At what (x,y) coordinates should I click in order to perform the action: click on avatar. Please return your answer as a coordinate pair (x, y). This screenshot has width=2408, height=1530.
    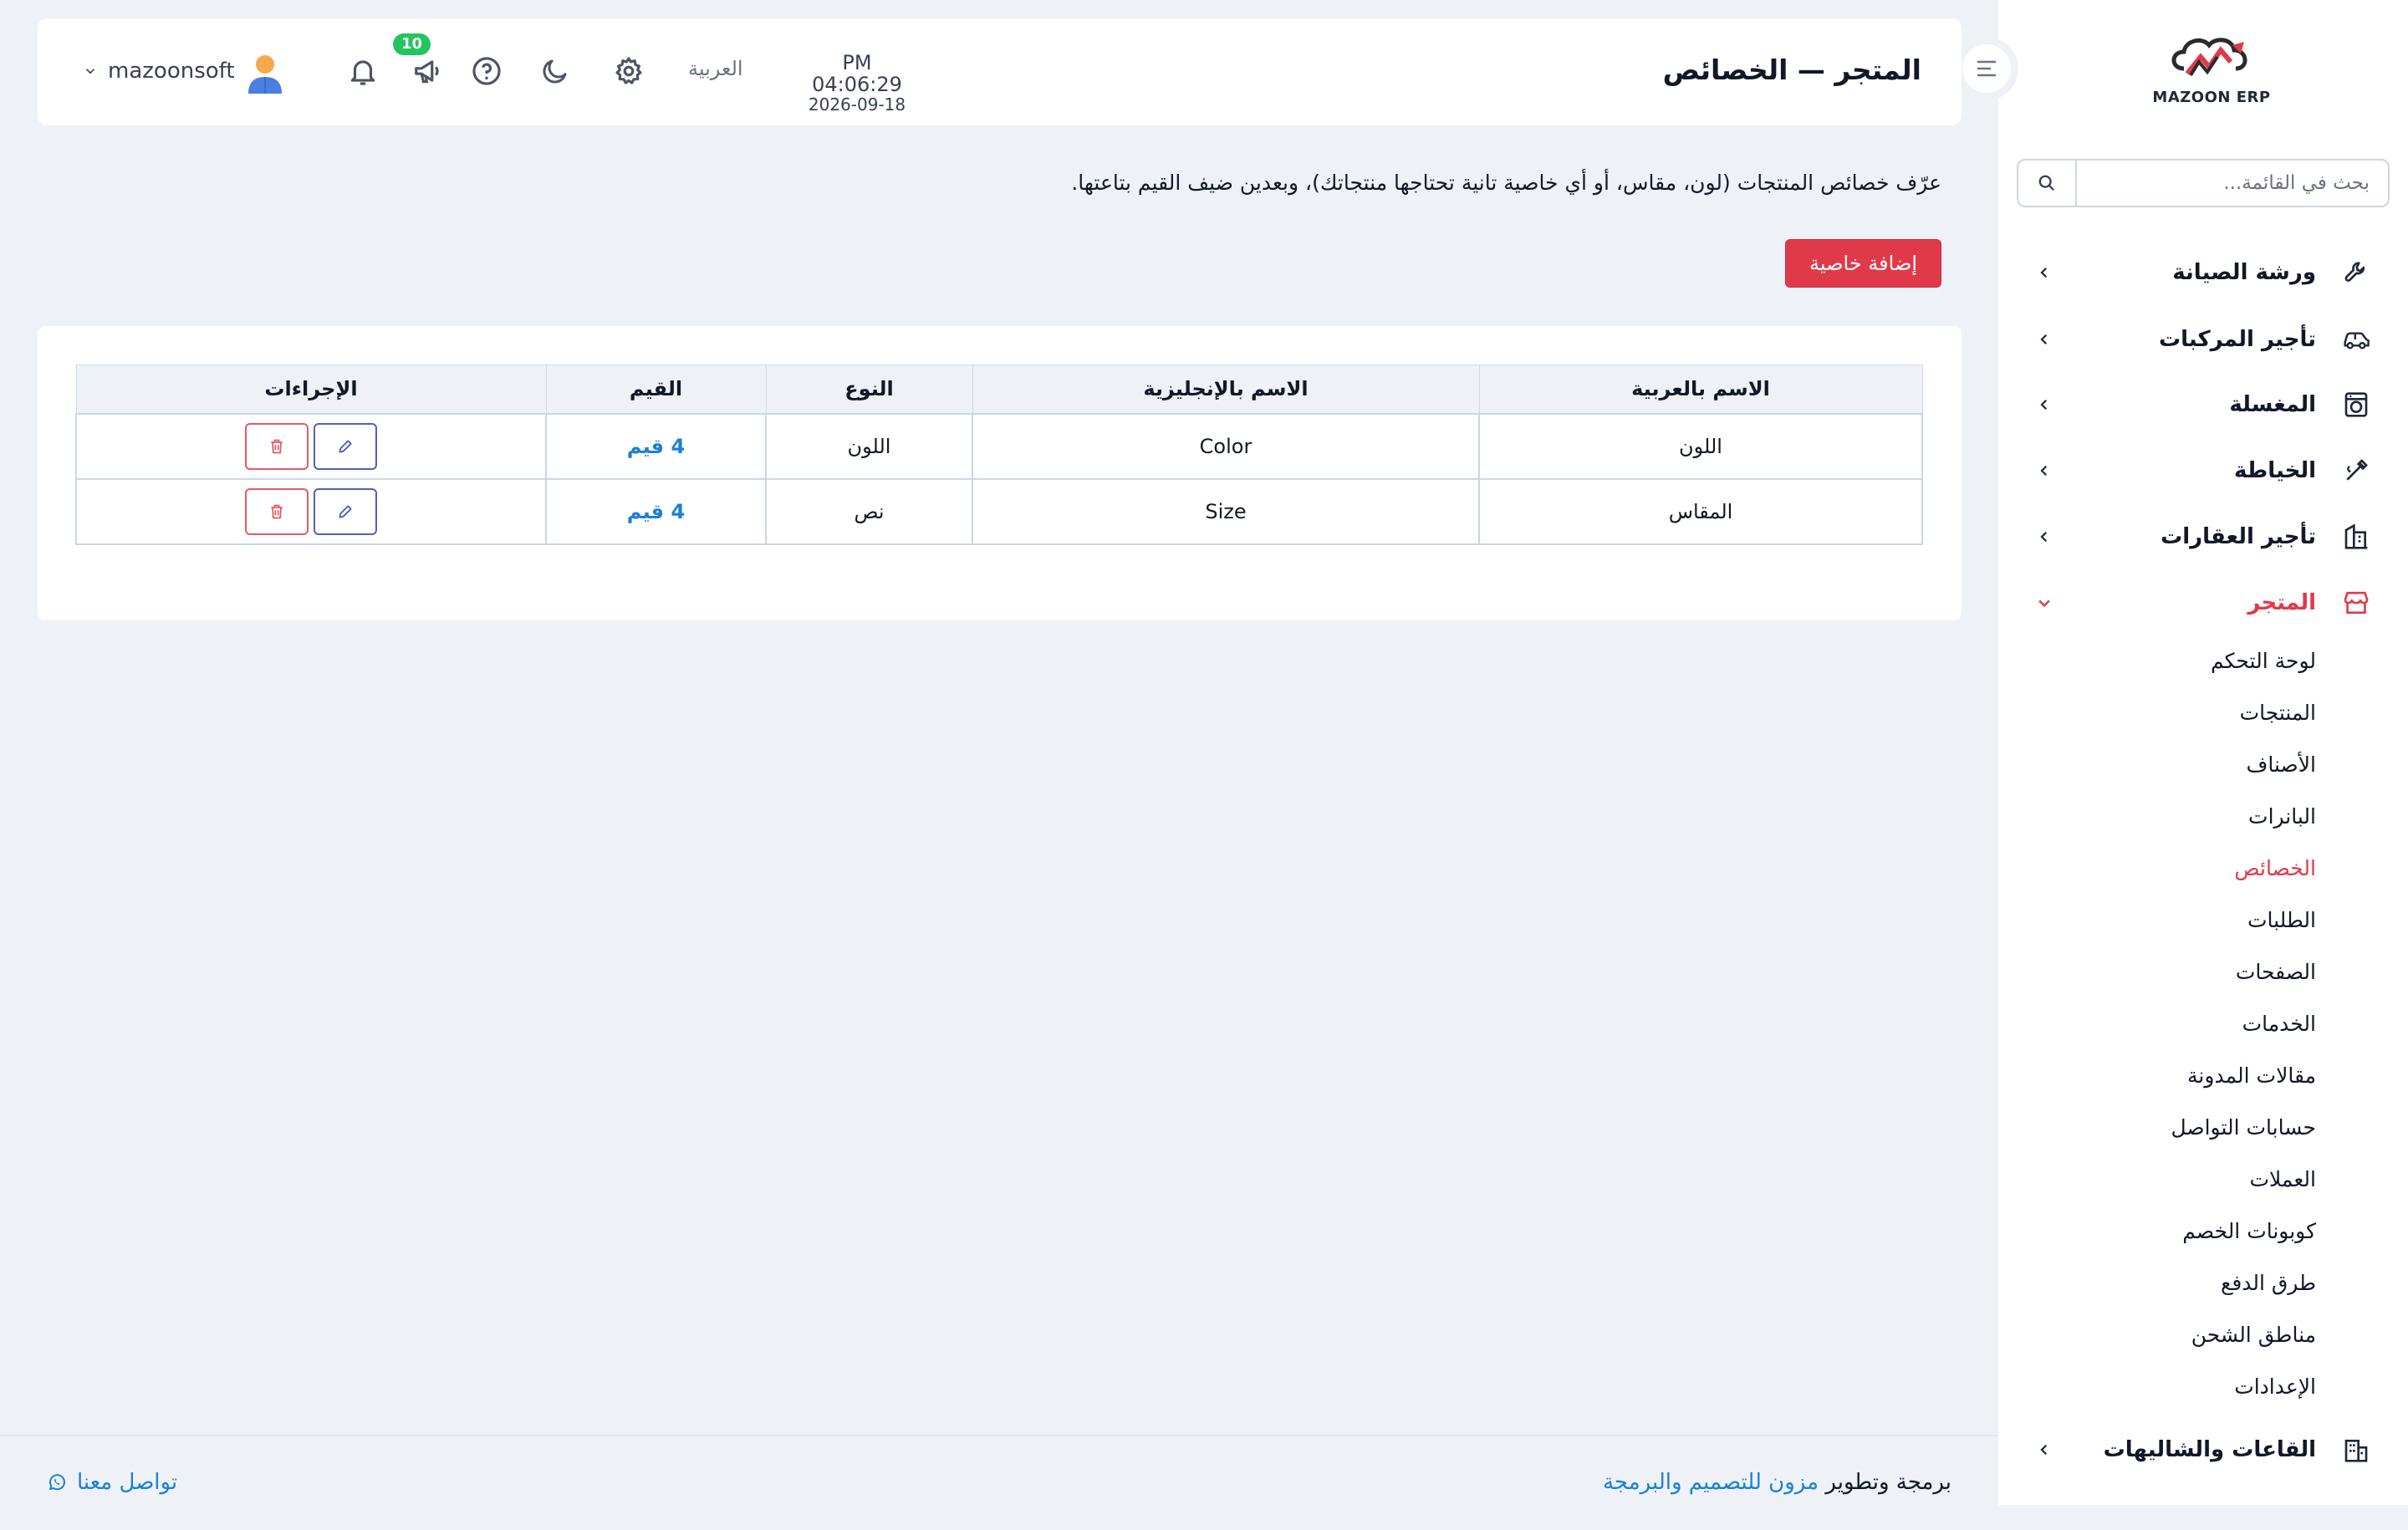
    Looking at the image, I should click on (265, 73).